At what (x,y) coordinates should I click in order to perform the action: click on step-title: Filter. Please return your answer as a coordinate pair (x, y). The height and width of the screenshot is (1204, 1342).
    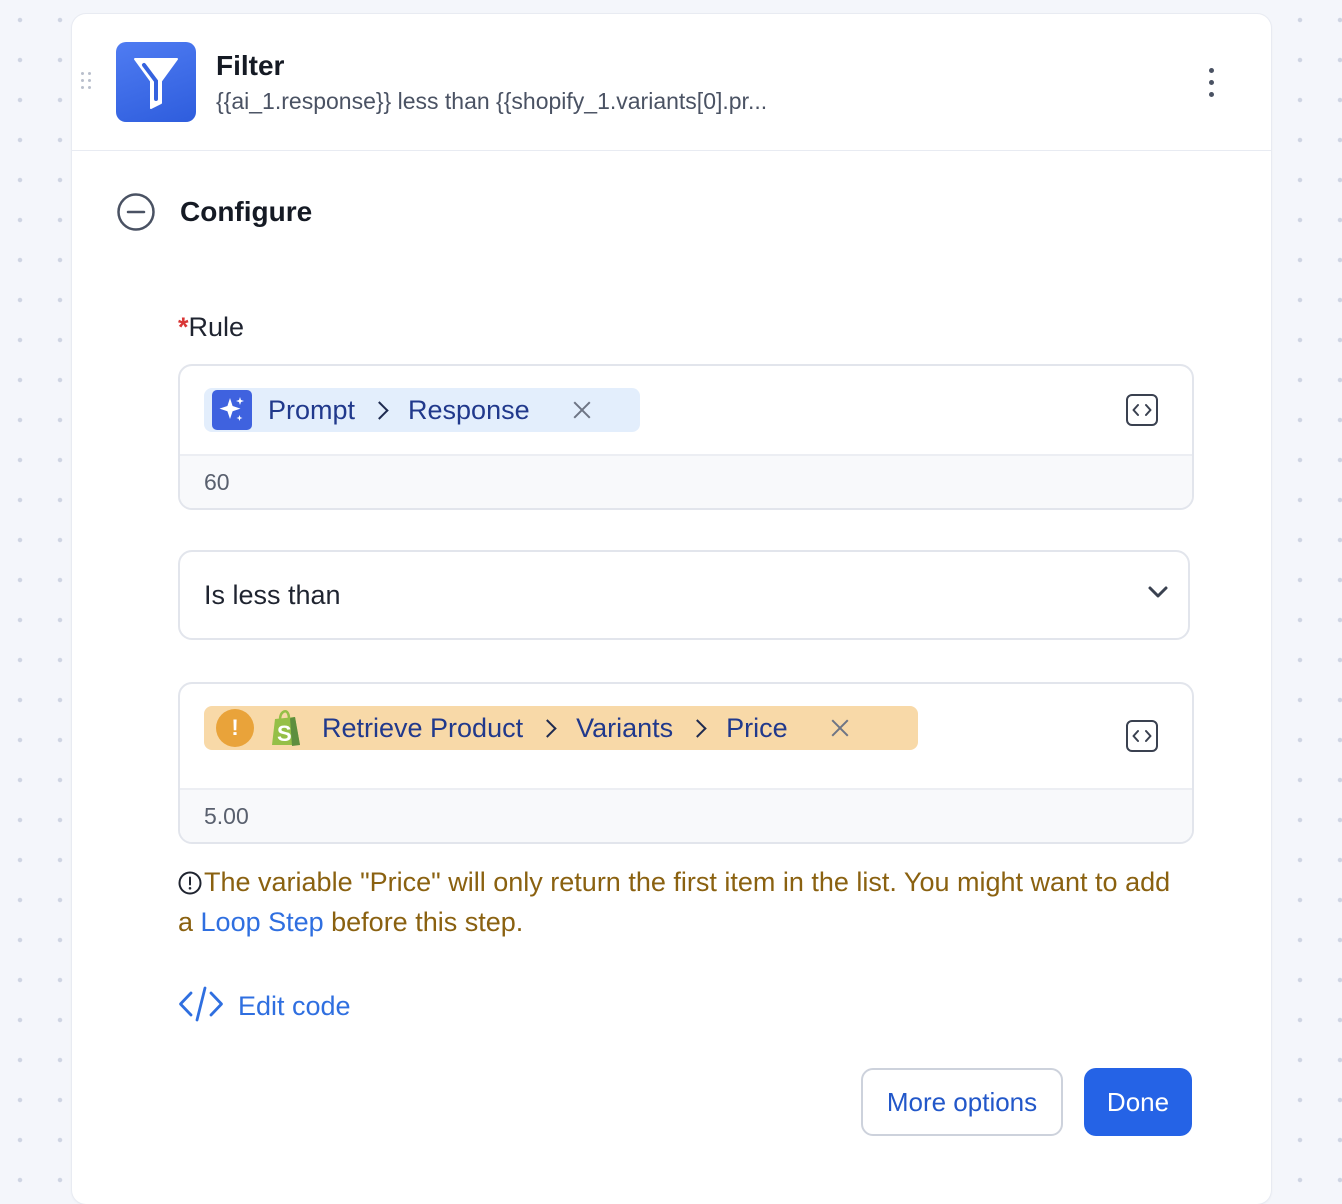
    Looking at the image, I should click on (250, 65).